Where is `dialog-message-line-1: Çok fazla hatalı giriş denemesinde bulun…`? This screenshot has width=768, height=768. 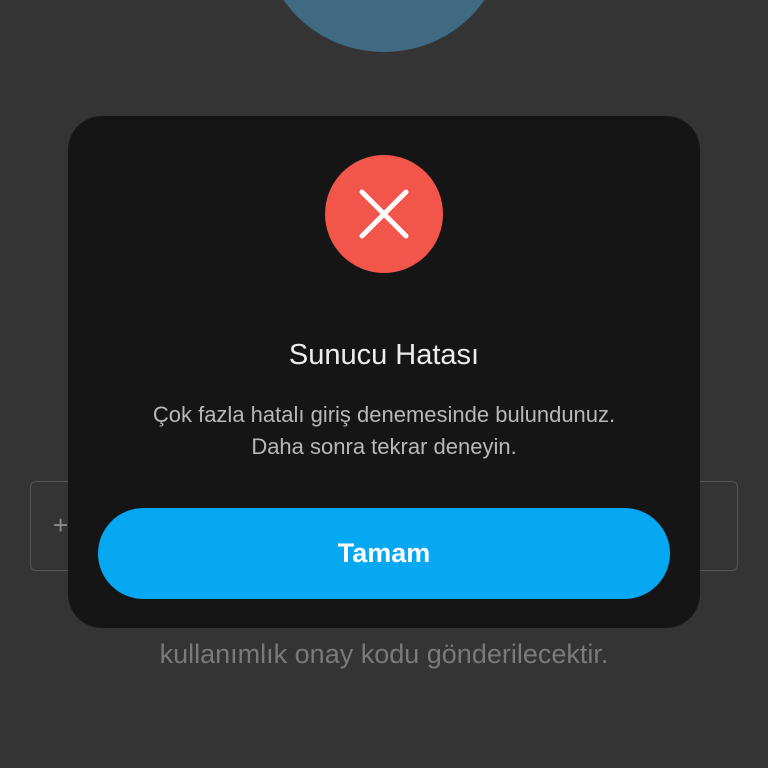
dialog-message-line-1: Çok fazla hatalı giriş denemesinde bulun… is located at coordinates (384, 414).